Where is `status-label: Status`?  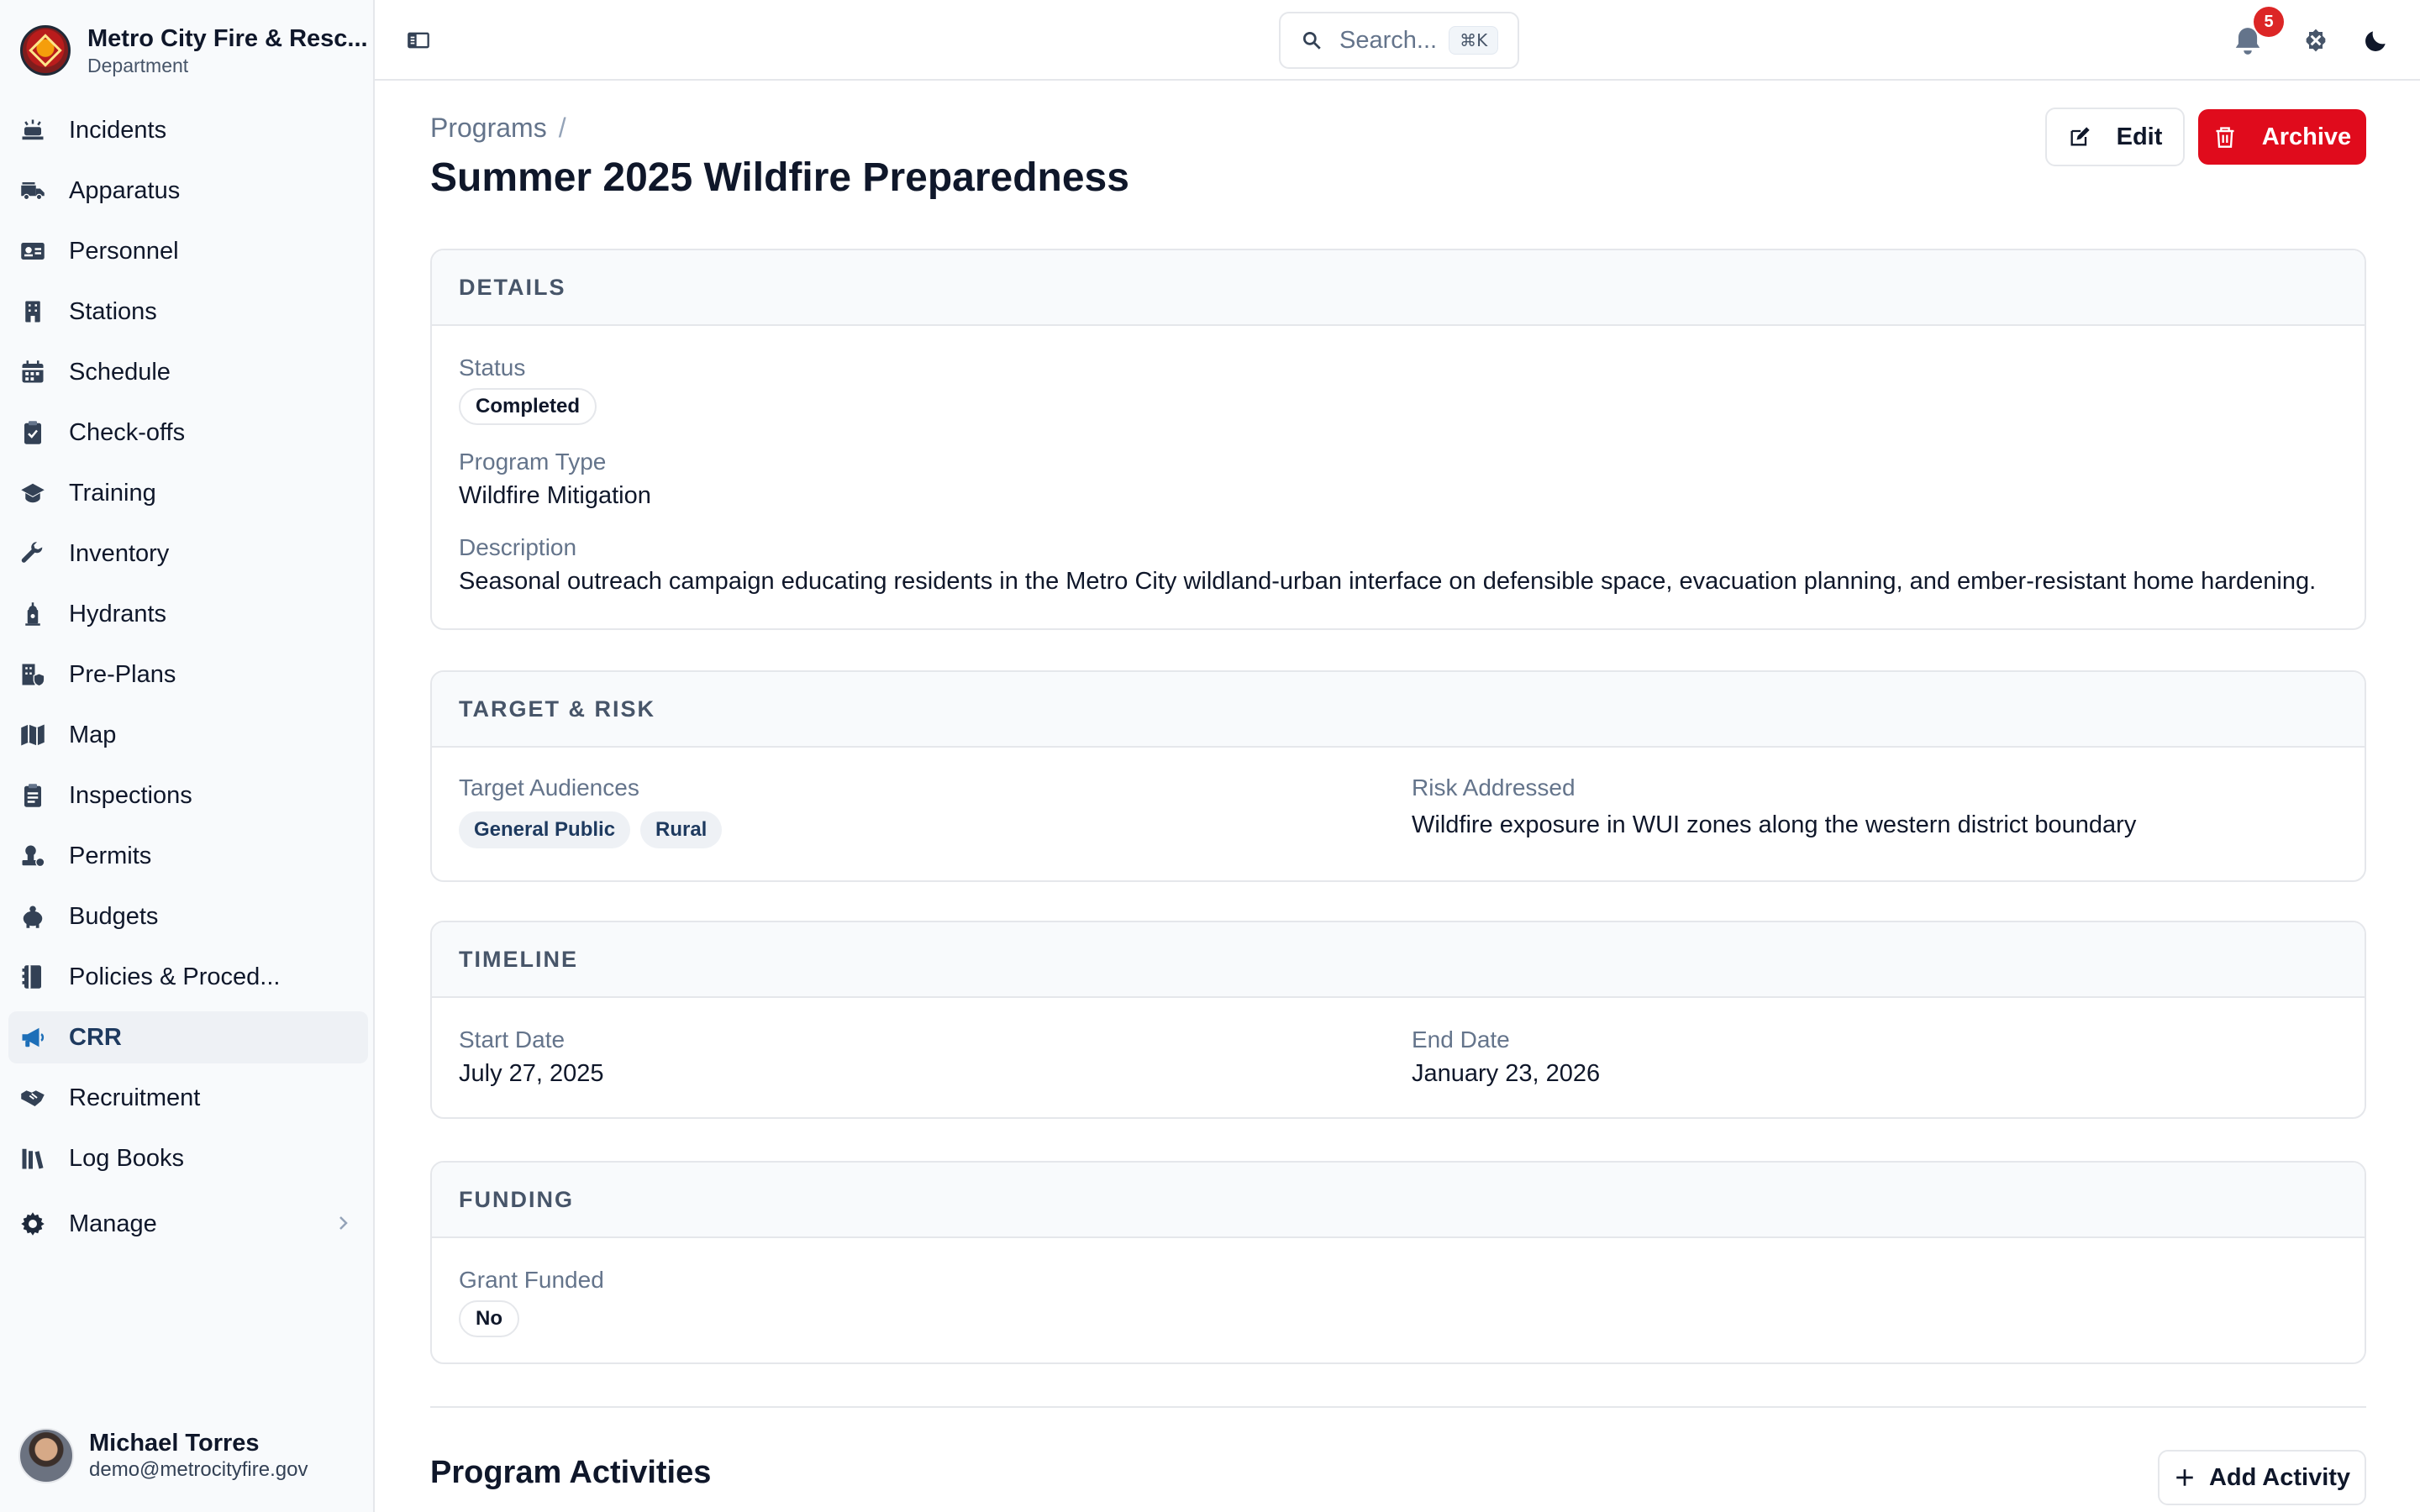 status-label: Status is located at coordinates (493, 367).